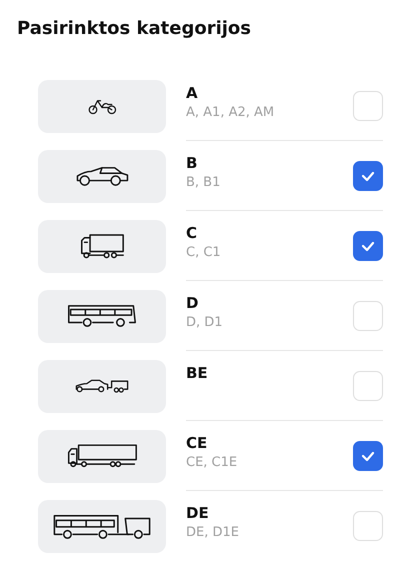  I want to click on category-name: CE, so click(197, 443).